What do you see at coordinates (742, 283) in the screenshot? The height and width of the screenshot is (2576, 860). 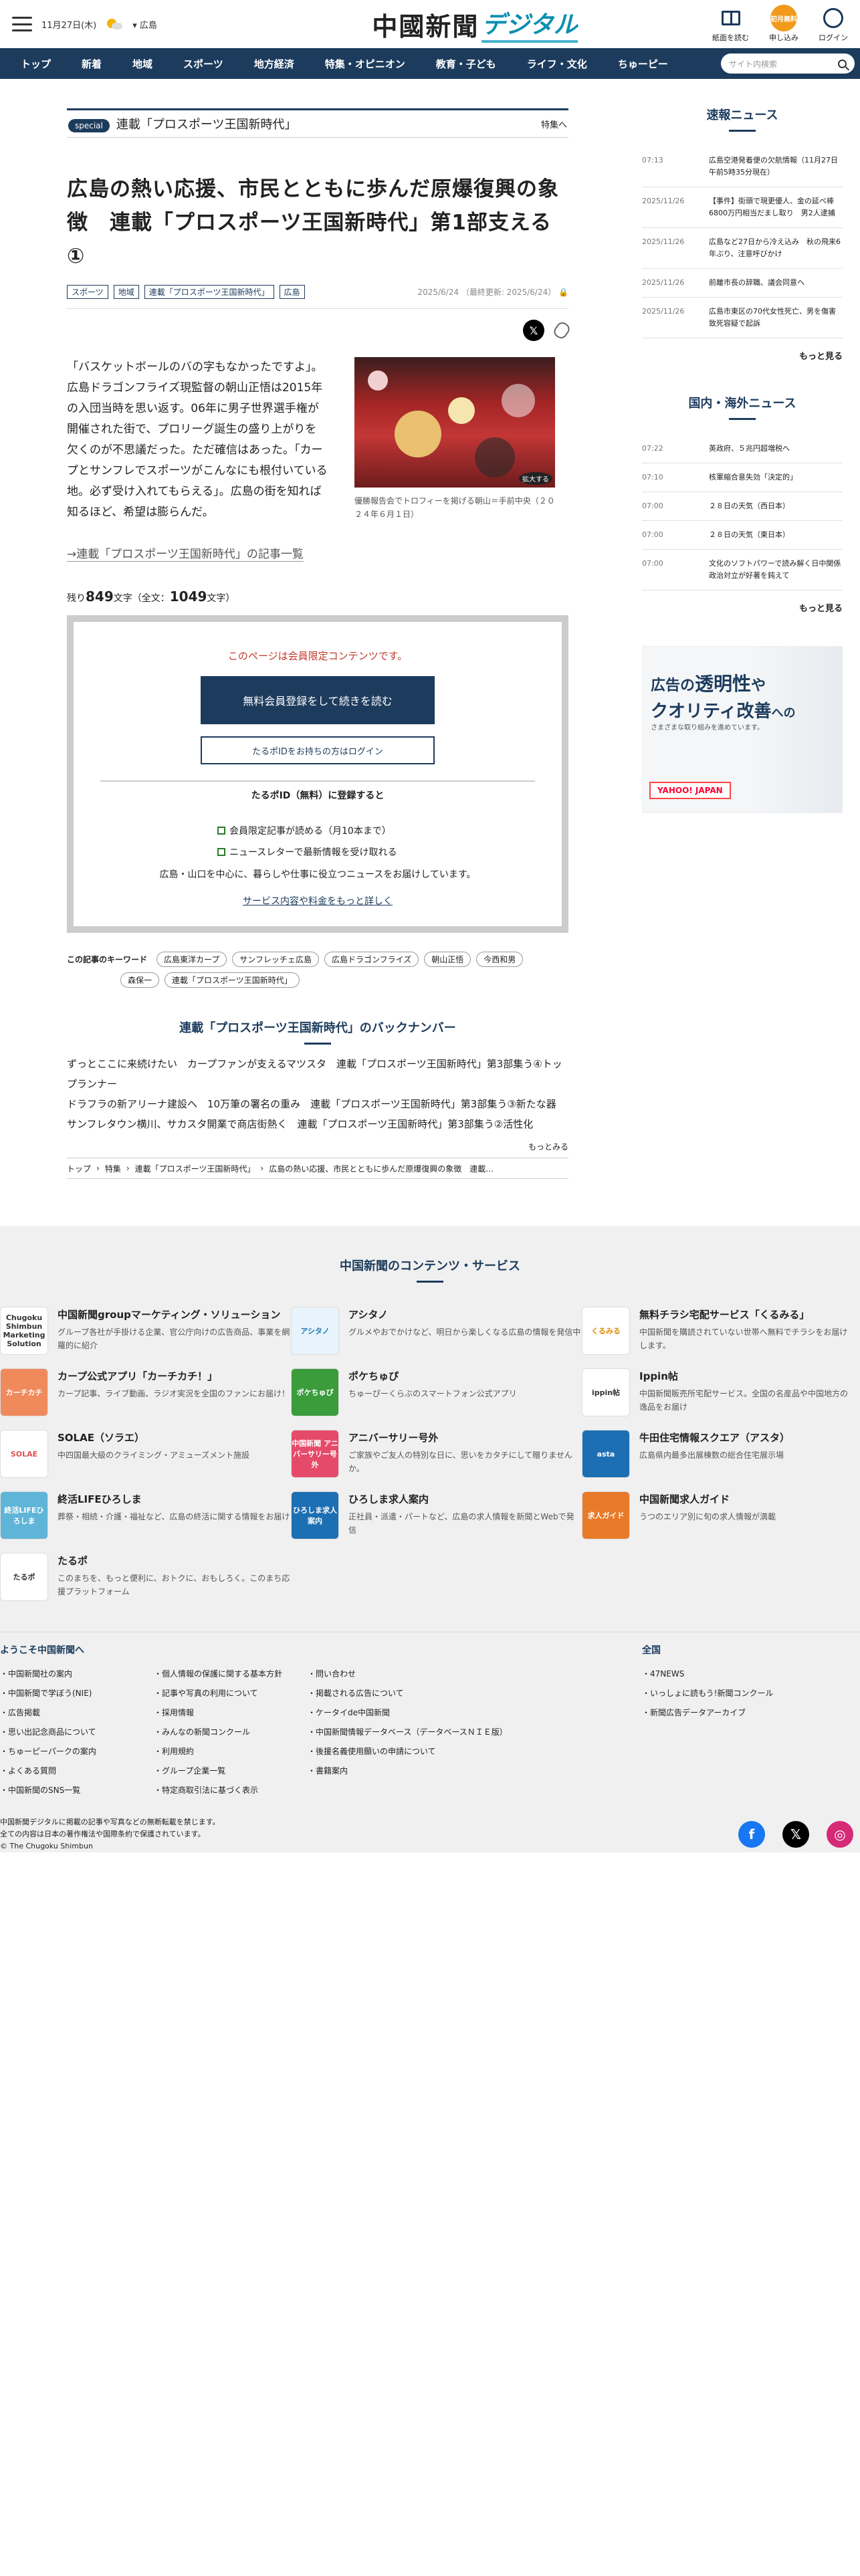 I see `news-item: 2025/11/26 前離市長の辞職、議会同意へ` at bounding box center [742, 283].